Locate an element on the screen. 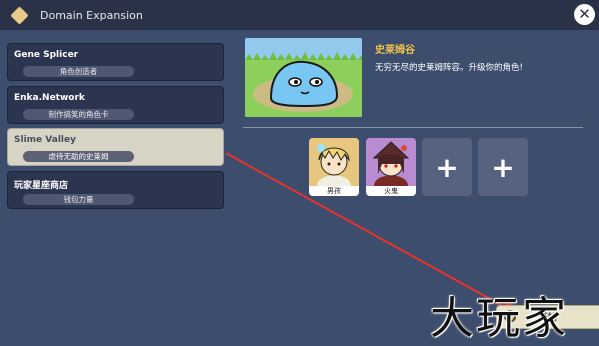  detail-description: 无穷无尽的史莱姆阵容。升级你的角色! is located at coordinates (449, 68).